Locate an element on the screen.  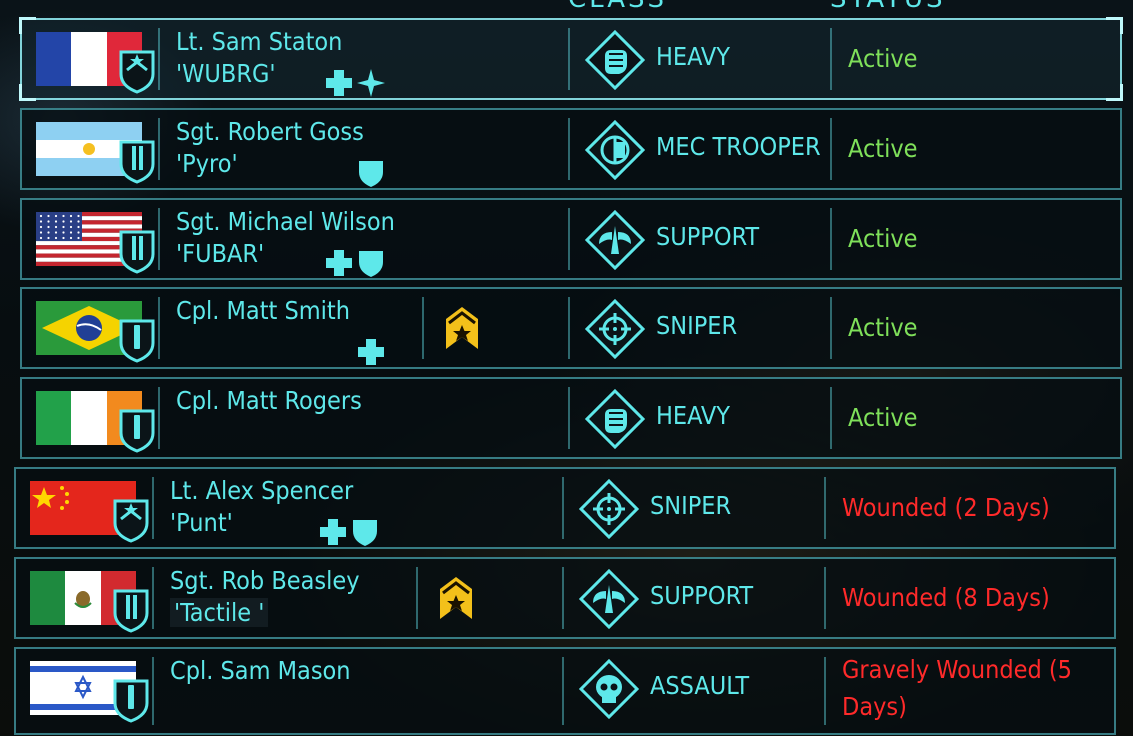
soldier-nickname: 'FUBAR' is located at coordinates (220, 254).